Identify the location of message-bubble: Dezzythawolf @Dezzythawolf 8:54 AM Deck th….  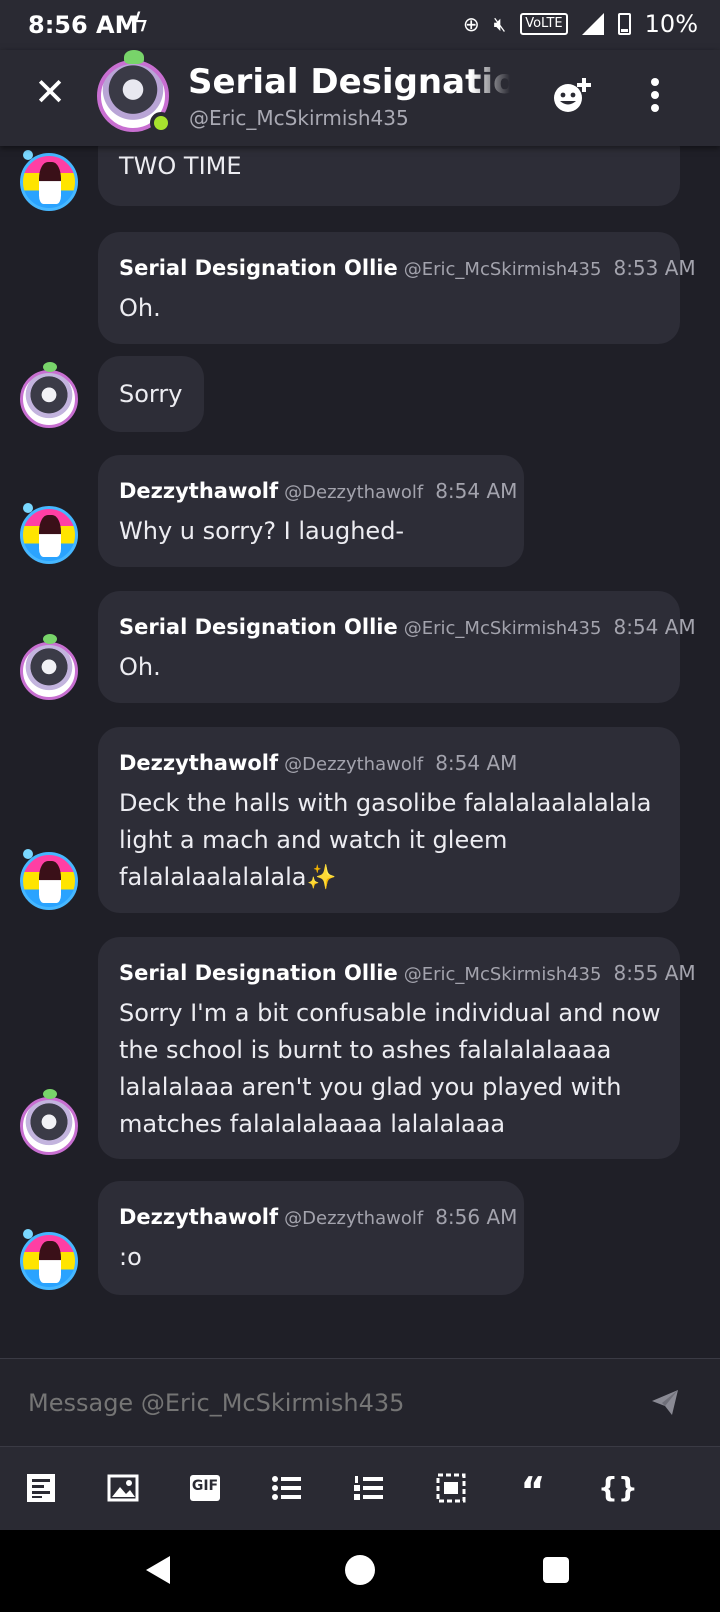
(389, 820).